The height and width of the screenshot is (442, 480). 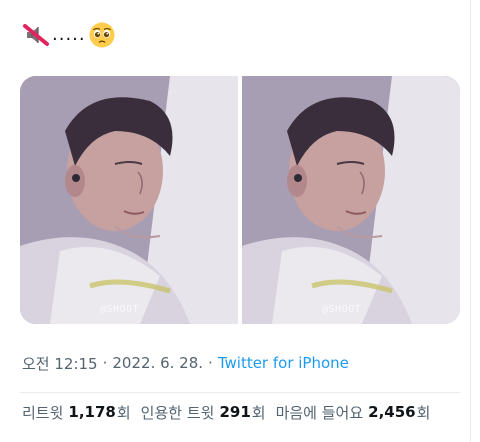 What do you see at coordinates (123, 412) in the screenshot?
I see `retweets-unit: 회` at bounding box center [123, 412].